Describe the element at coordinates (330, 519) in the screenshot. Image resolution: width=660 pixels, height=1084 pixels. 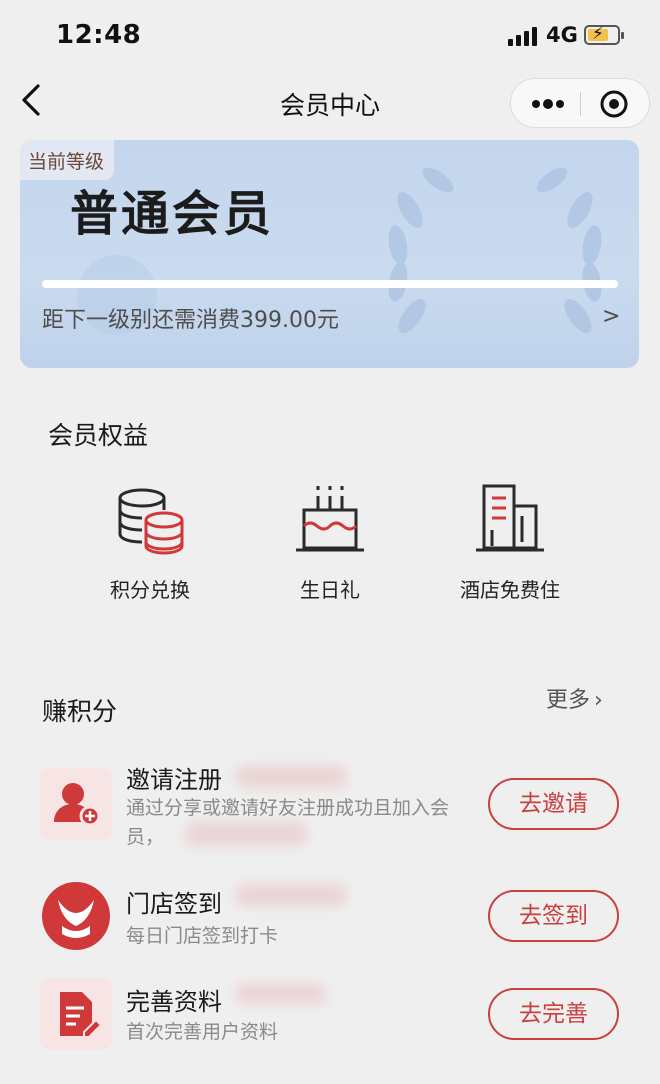
I see `birthday-cake-icon` at that location.